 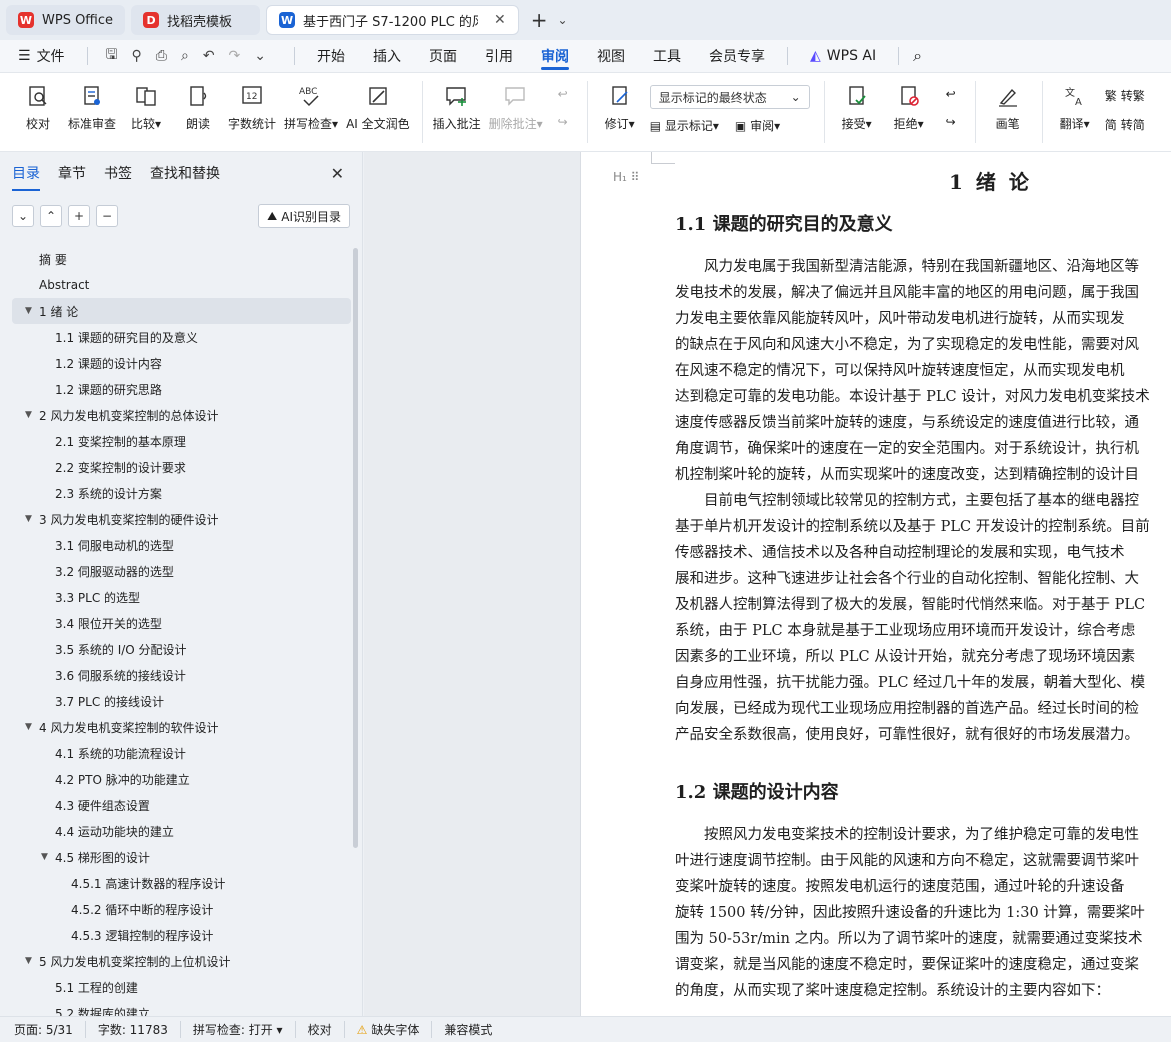 I want to click on toc-item: ▼ 4 风力发电机变桨控制的软件设计, so click(x=177, y=727).